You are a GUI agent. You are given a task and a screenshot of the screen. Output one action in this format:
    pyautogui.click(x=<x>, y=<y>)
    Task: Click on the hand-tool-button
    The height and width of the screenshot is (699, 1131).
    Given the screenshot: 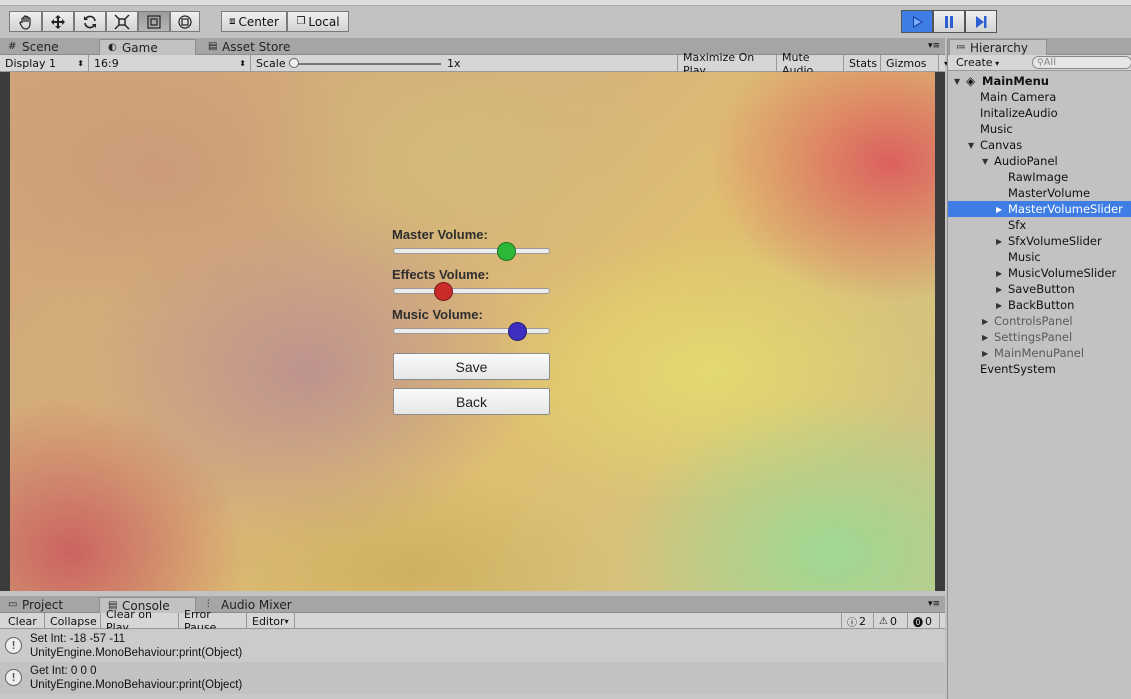 What is the action you would take?
    pyautogui.click(x=25, y=21)
    